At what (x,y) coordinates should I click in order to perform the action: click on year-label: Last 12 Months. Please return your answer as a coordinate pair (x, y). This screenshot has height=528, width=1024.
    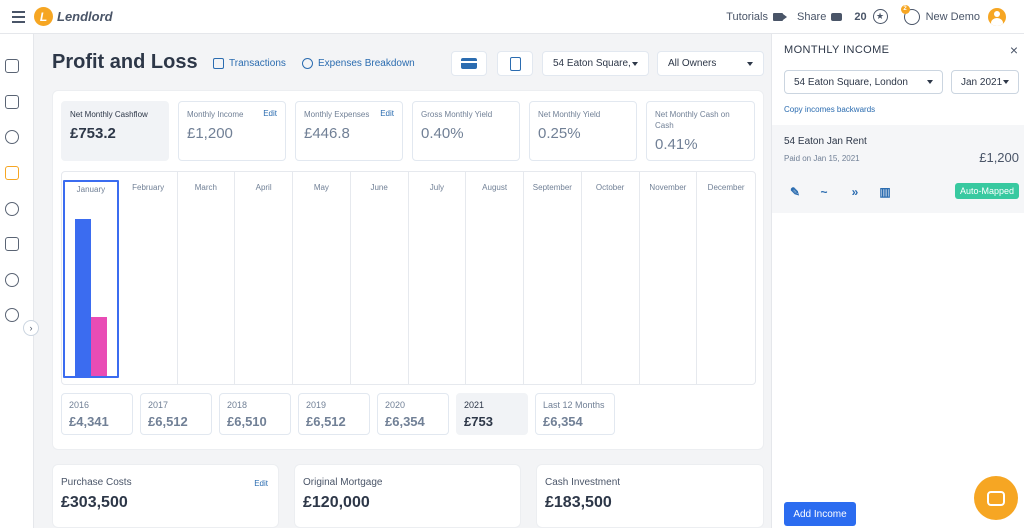
    Looking at the image, I should click on (574, 405).